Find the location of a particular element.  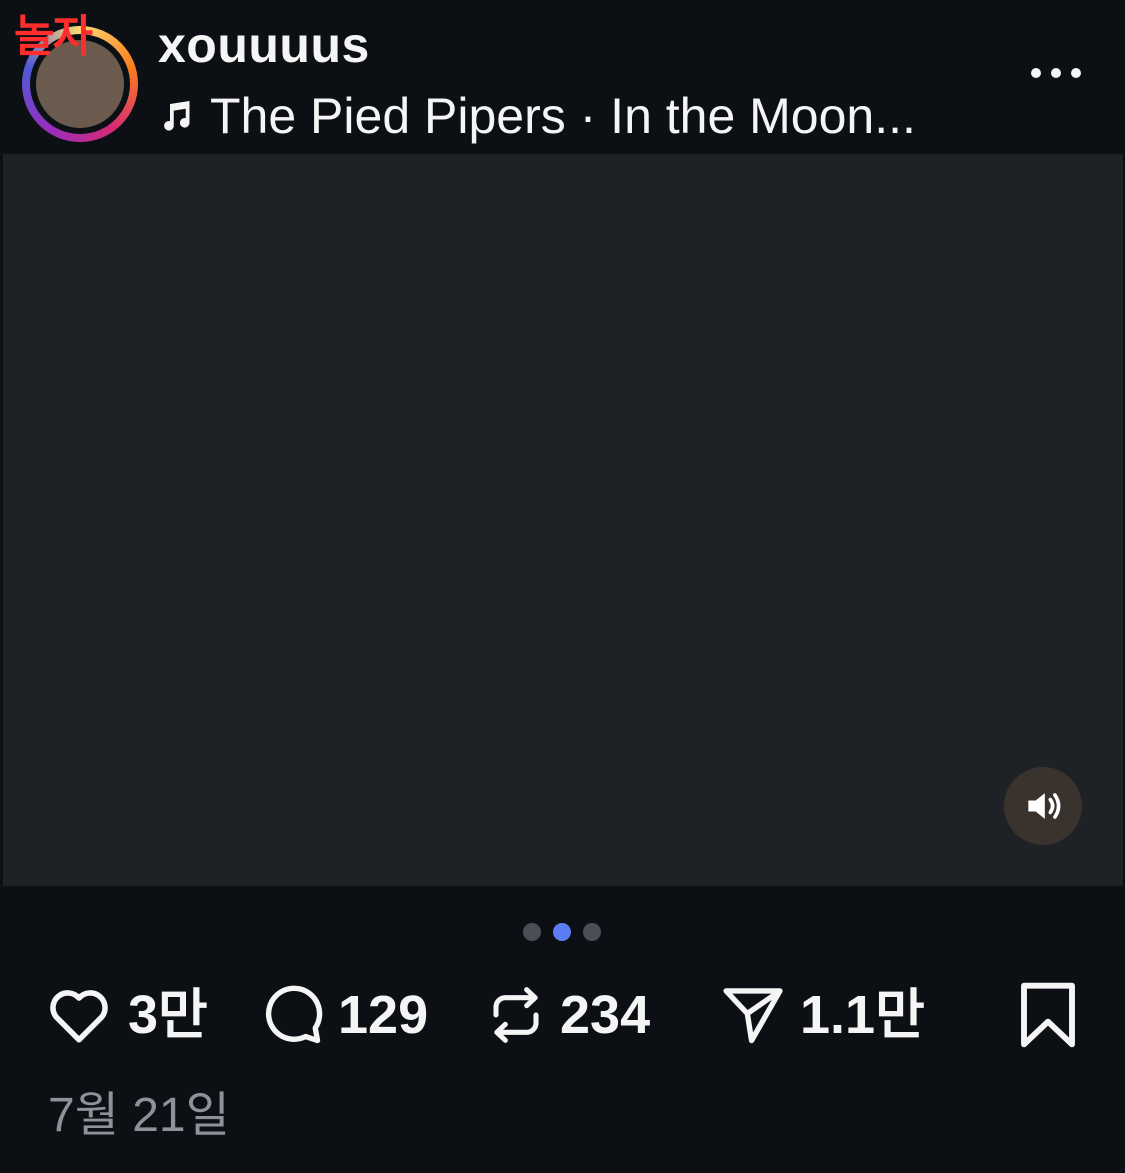

carousel-indicator is located at coordinates (562, 932).